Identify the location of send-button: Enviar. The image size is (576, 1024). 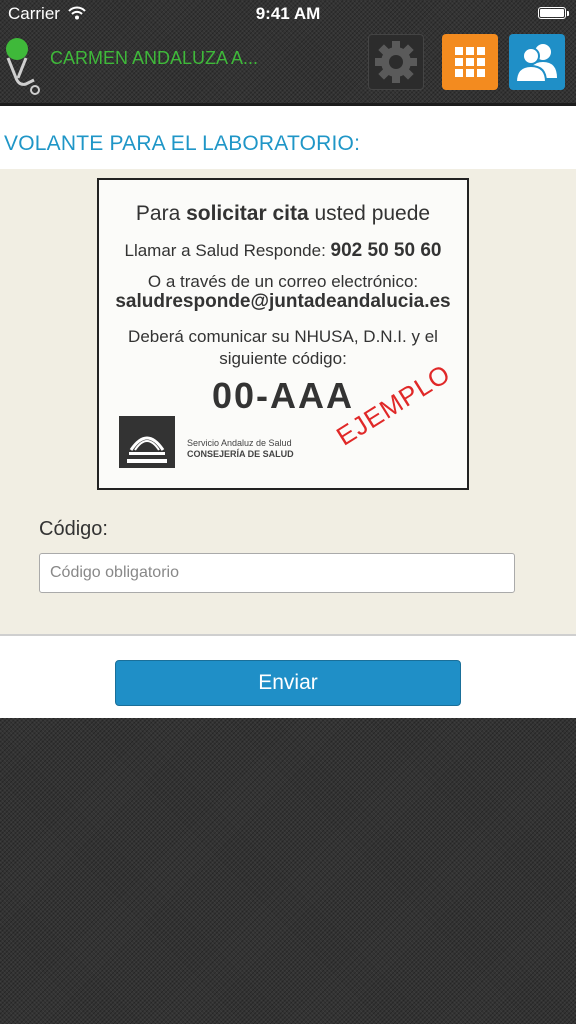
(288, 683).